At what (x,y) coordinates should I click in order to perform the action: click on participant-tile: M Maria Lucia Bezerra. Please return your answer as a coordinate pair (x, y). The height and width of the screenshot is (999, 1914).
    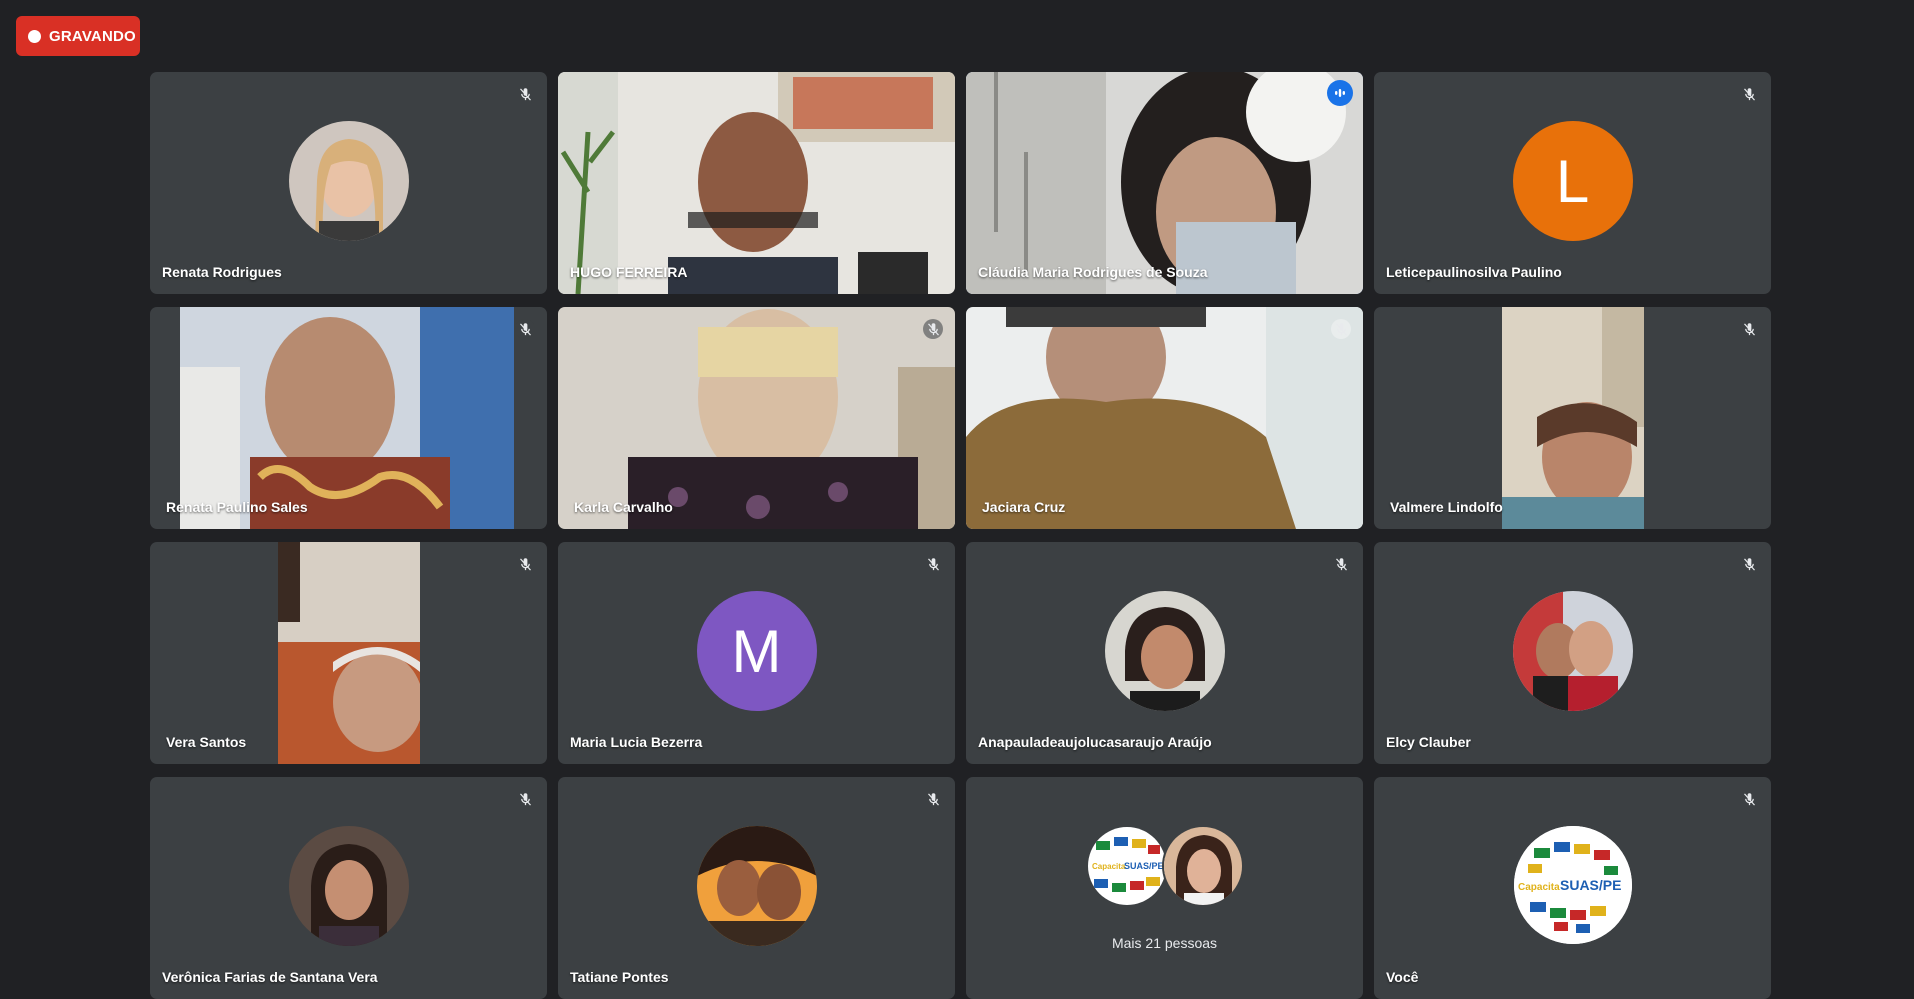
    Looking at the image, I should click on (756, 653).